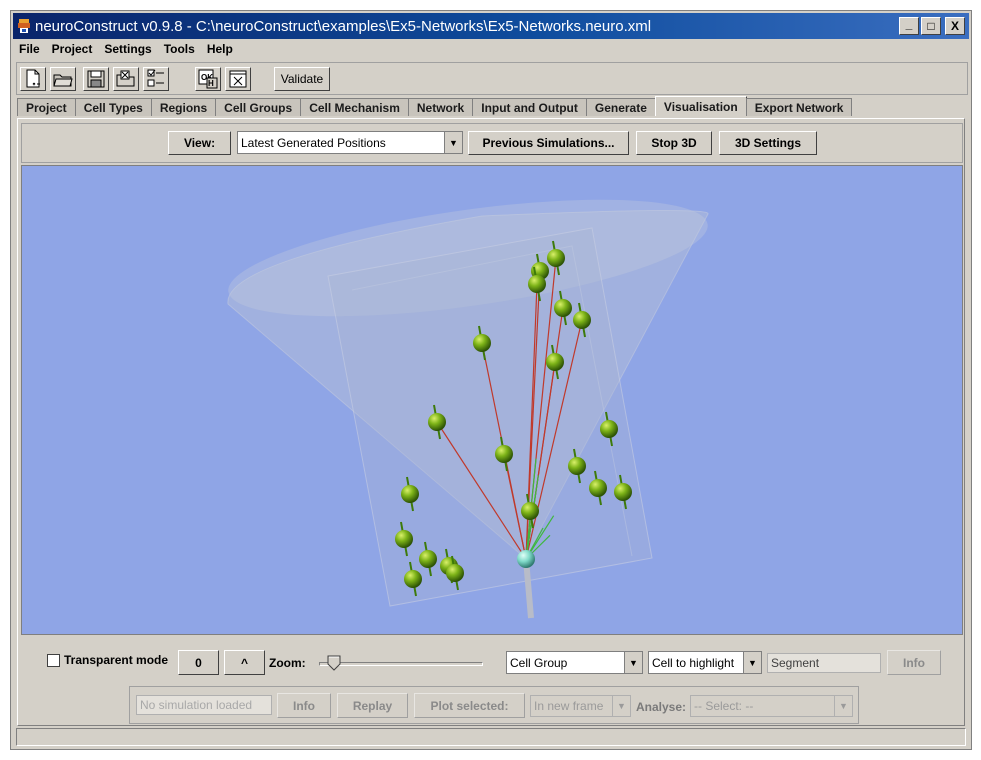  I want to click on menu-settings: Settings, so click(127, 49).